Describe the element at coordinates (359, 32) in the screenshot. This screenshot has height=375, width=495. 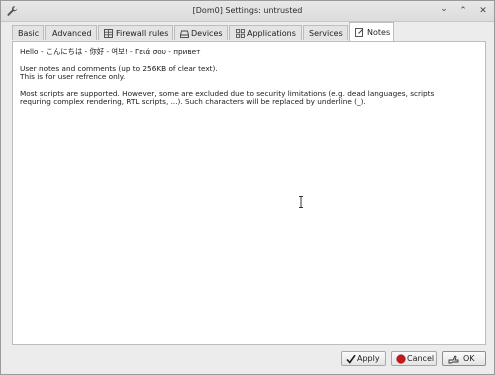
I see `notes-edit-icon` at that location.